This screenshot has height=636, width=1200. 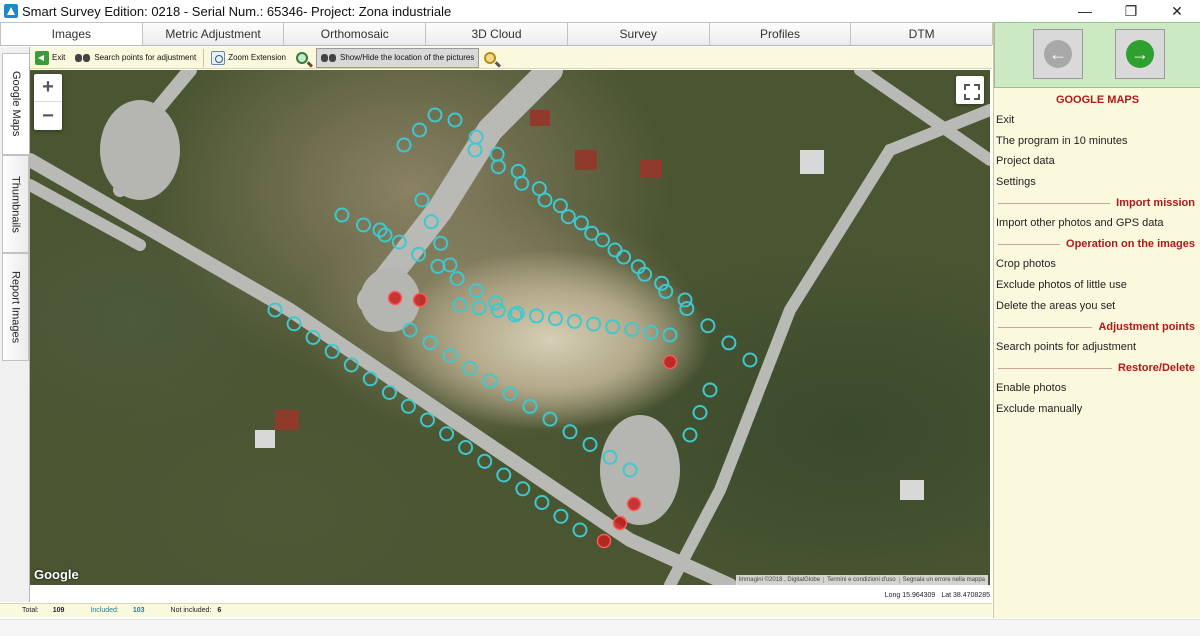 I want to click on zoom-out-button: −, so click(x=48, y=116).